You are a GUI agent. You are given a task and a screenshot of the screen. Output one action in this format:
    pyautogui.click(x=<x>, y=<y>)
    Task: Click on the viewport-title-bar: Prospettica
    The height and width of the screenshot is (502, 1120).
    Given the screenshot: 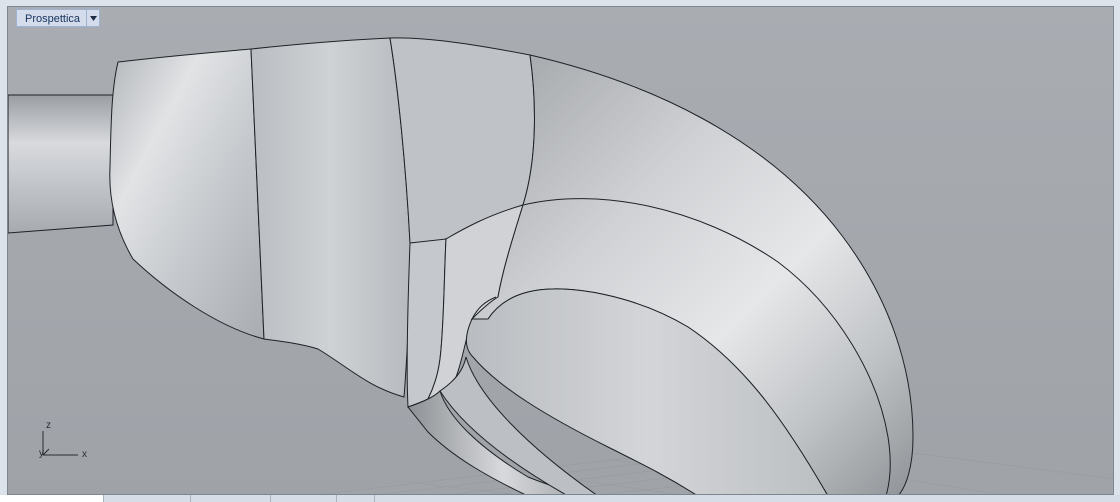 What is the action you would take?
    pyautogui.click(x=58, y=18)
    